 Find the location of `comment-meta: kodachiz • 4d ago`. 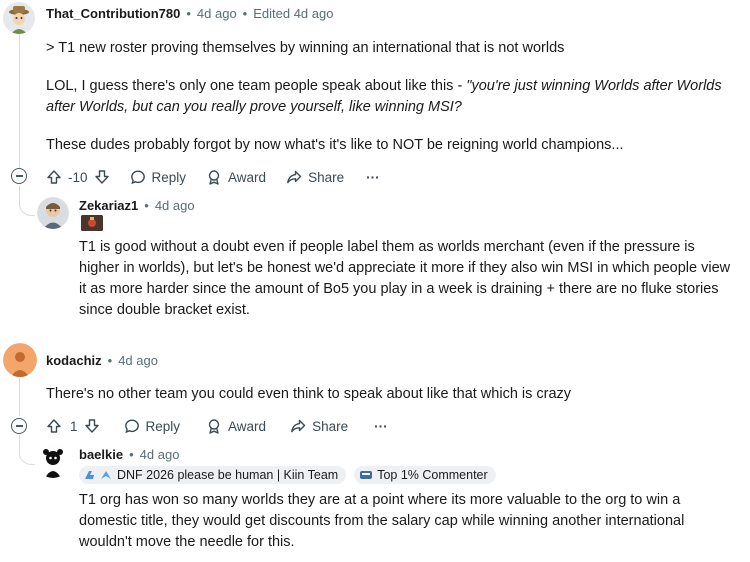

comment-meta: kodachiz • 4d ago is located at coordinates (102, 360).